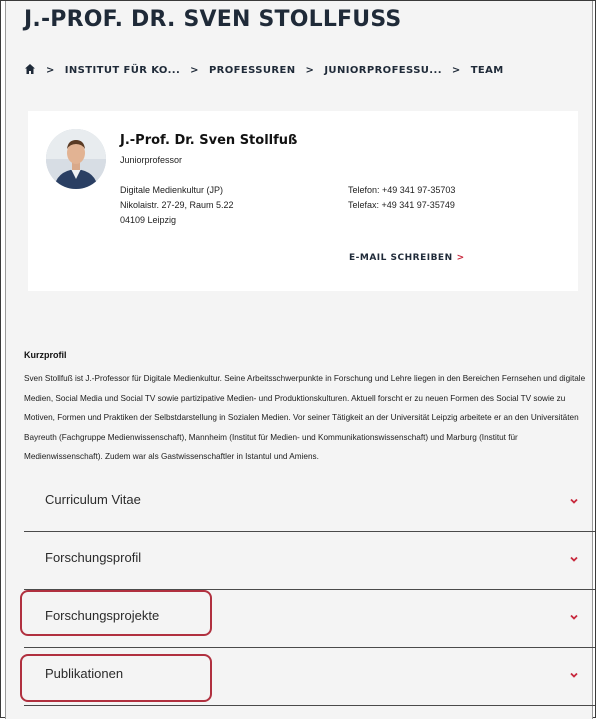 The image size is (596, 719). Describe the element at coordinates (309, 503) in the screenshot. I see `accordion-item-curriculum-vitae: Curriculum Vitae` at that location.